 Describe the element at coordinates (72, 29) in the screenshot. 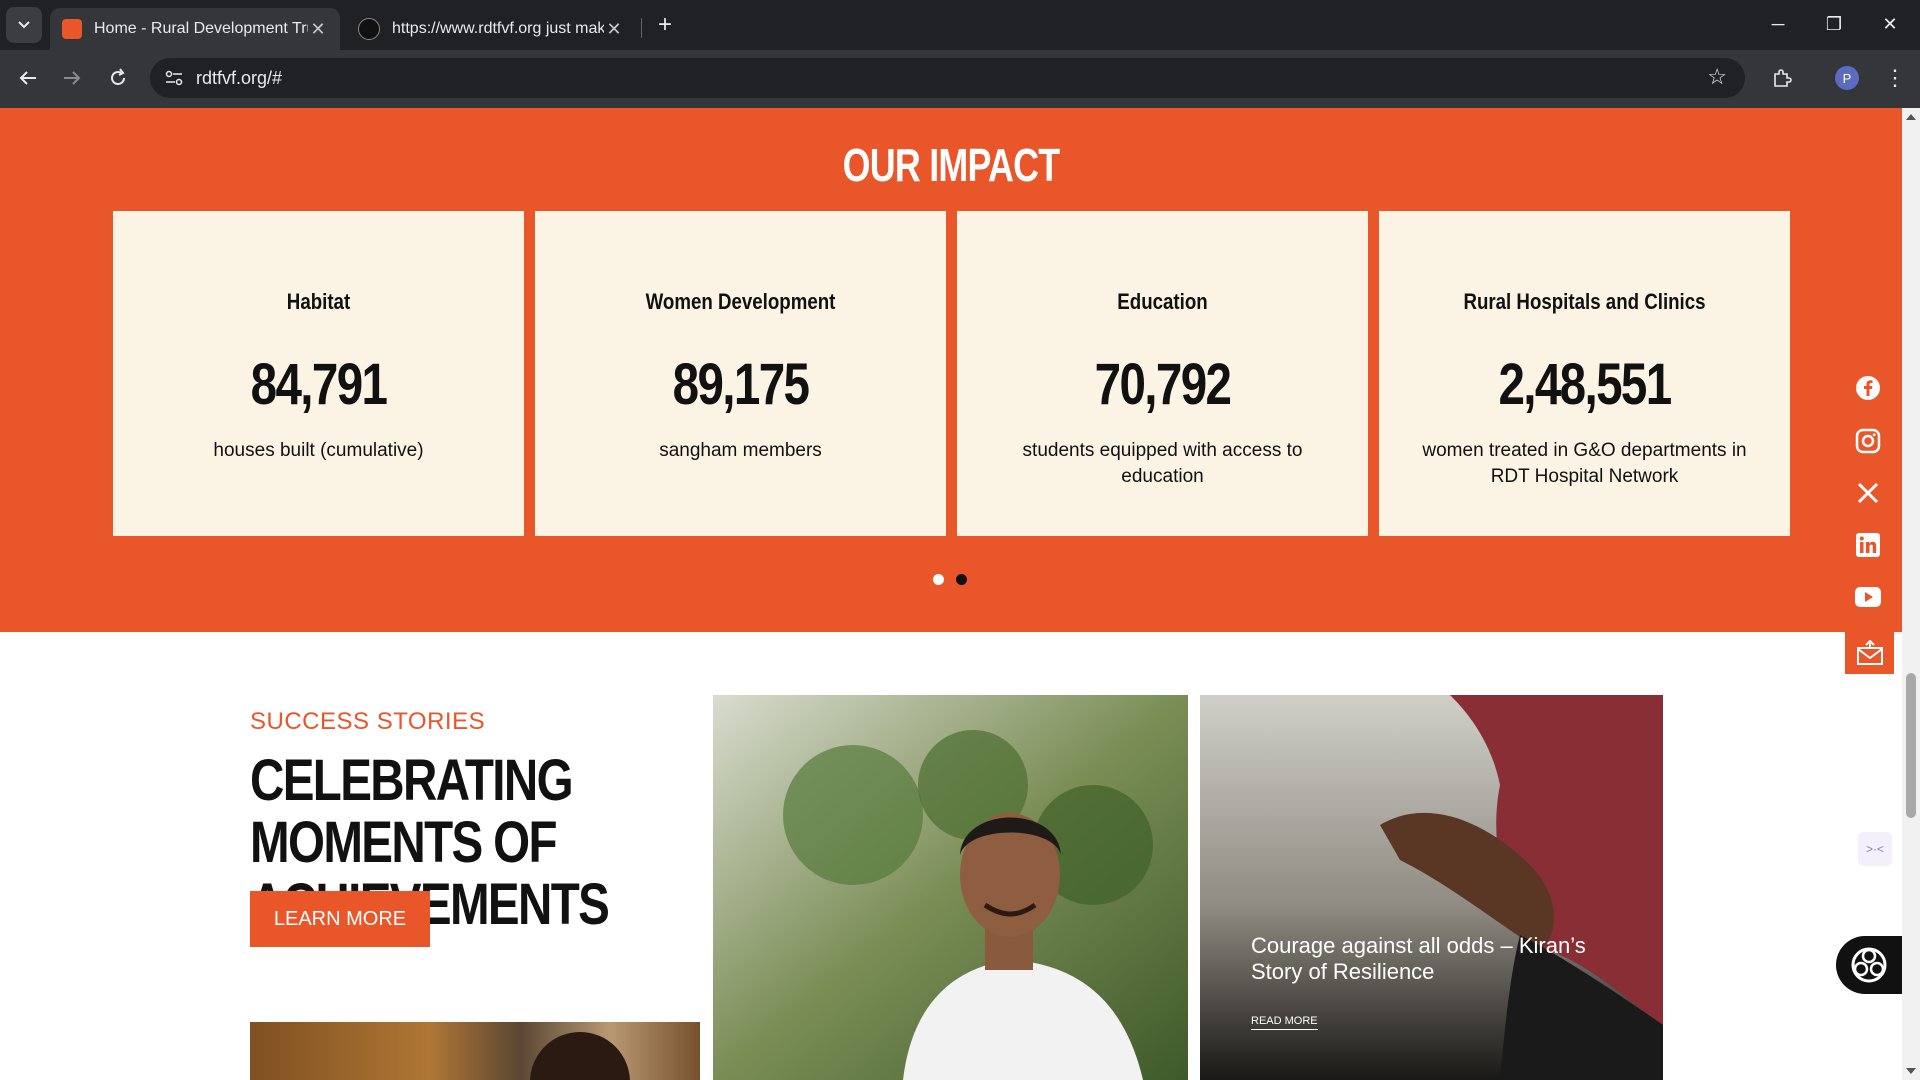

I see `rdt-favicon-icon` at that location.